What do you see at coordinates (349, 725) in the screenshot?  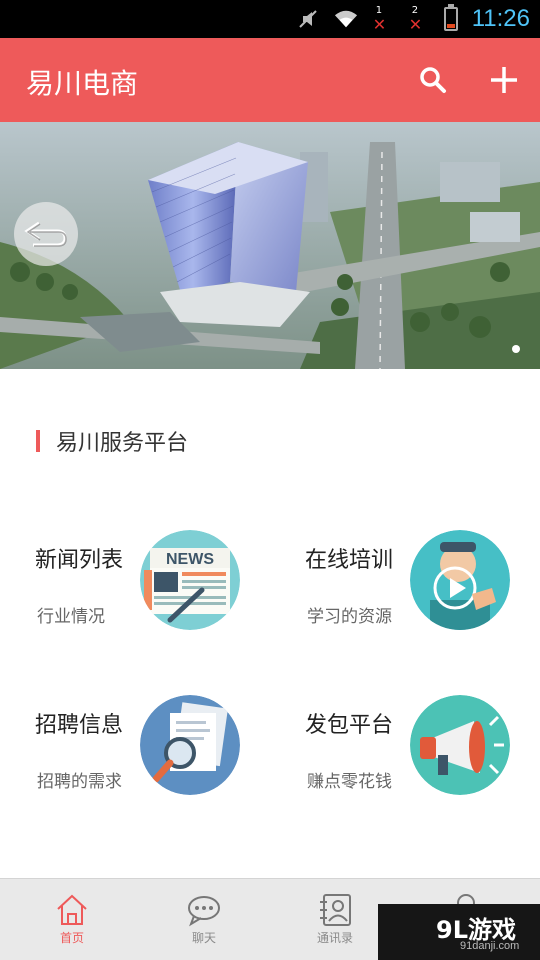 I see `service-title: 发包平台` at bounding box center [349, 725].